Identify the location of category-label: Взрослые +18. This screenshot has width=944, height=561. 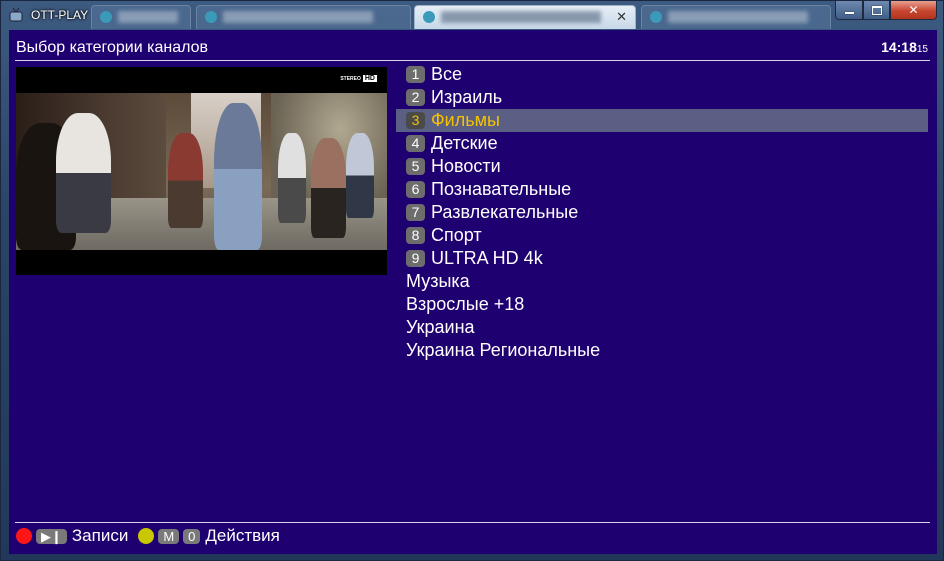
(465, 304).